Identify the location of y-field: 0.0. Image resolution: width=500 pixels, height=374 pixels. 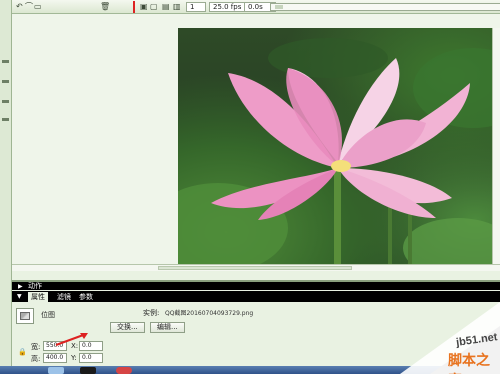
(91, 358).